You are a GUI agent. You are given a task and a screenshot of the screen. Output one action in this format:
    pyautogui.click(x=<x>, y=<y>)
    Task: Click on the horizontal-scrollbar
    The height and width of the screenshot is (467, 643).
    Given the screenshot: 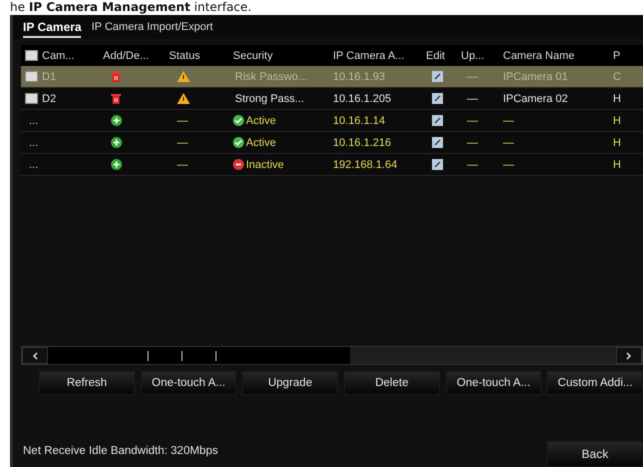 What is the action you would take?
    pyautogui.click(x=332, y=355)
    